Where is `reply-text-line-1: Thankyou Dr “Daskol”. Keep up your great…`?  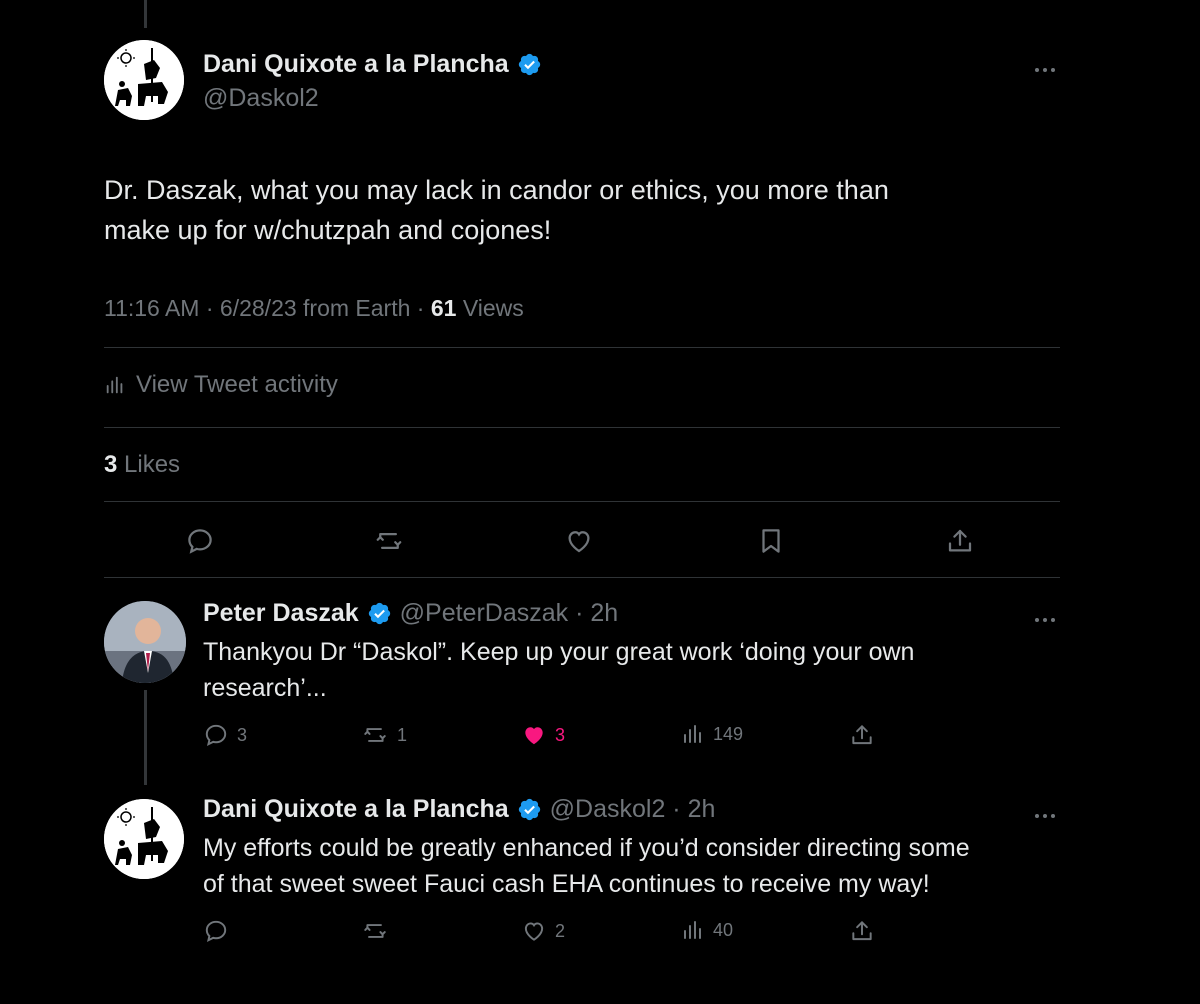 reply-text-line-1: Thankyou Dr “Daskol”. Keep up your great… is located at coordinates (559, 652).